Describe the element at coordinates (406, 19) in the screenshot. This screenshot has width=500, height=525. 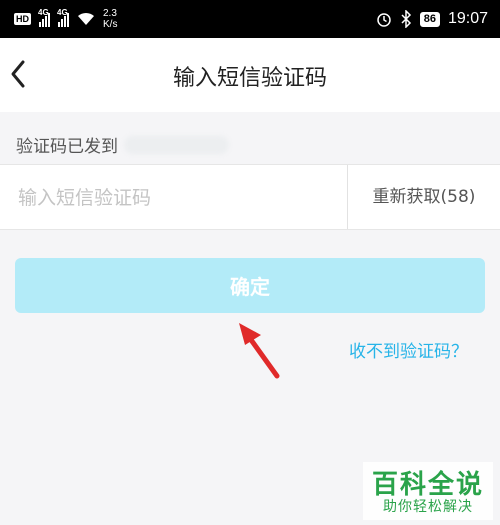
I see `bluetooth-icon` at that location.